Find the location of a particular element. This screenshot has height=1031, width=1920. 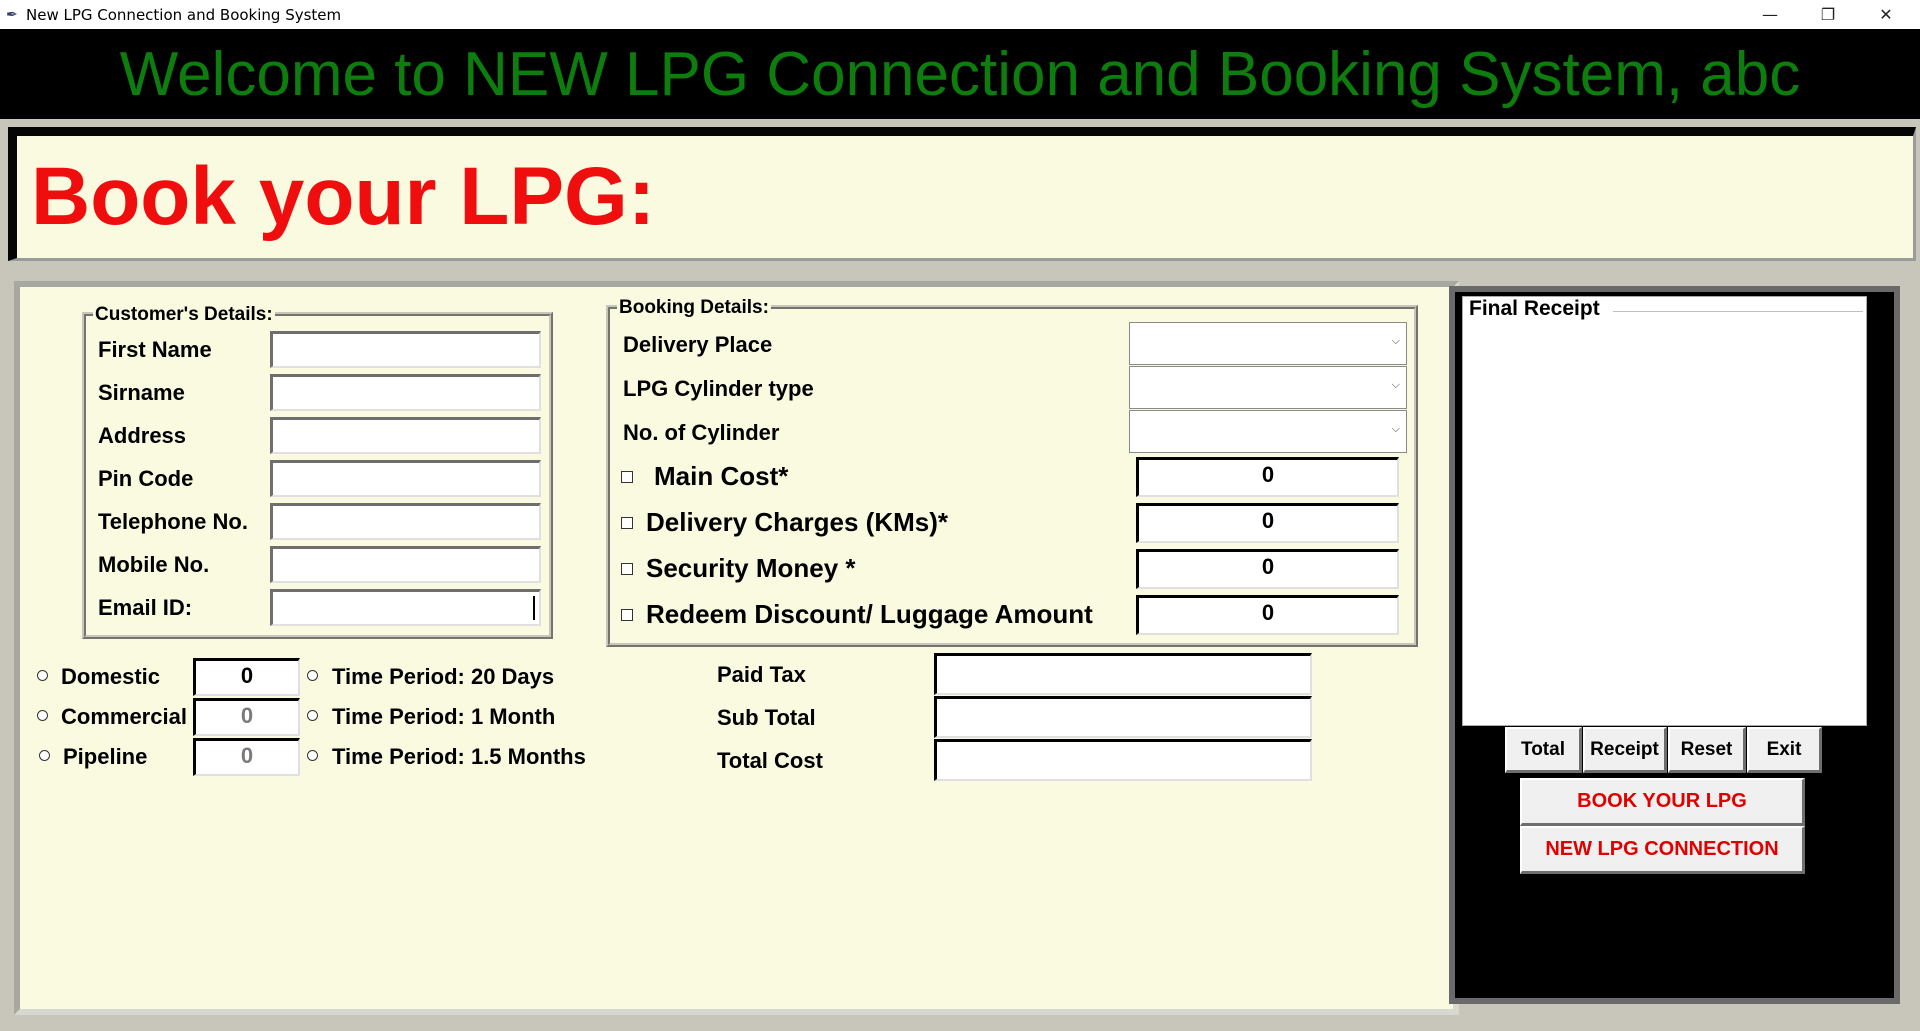

receipt-legend-line is located at coordinates (1738, 311).